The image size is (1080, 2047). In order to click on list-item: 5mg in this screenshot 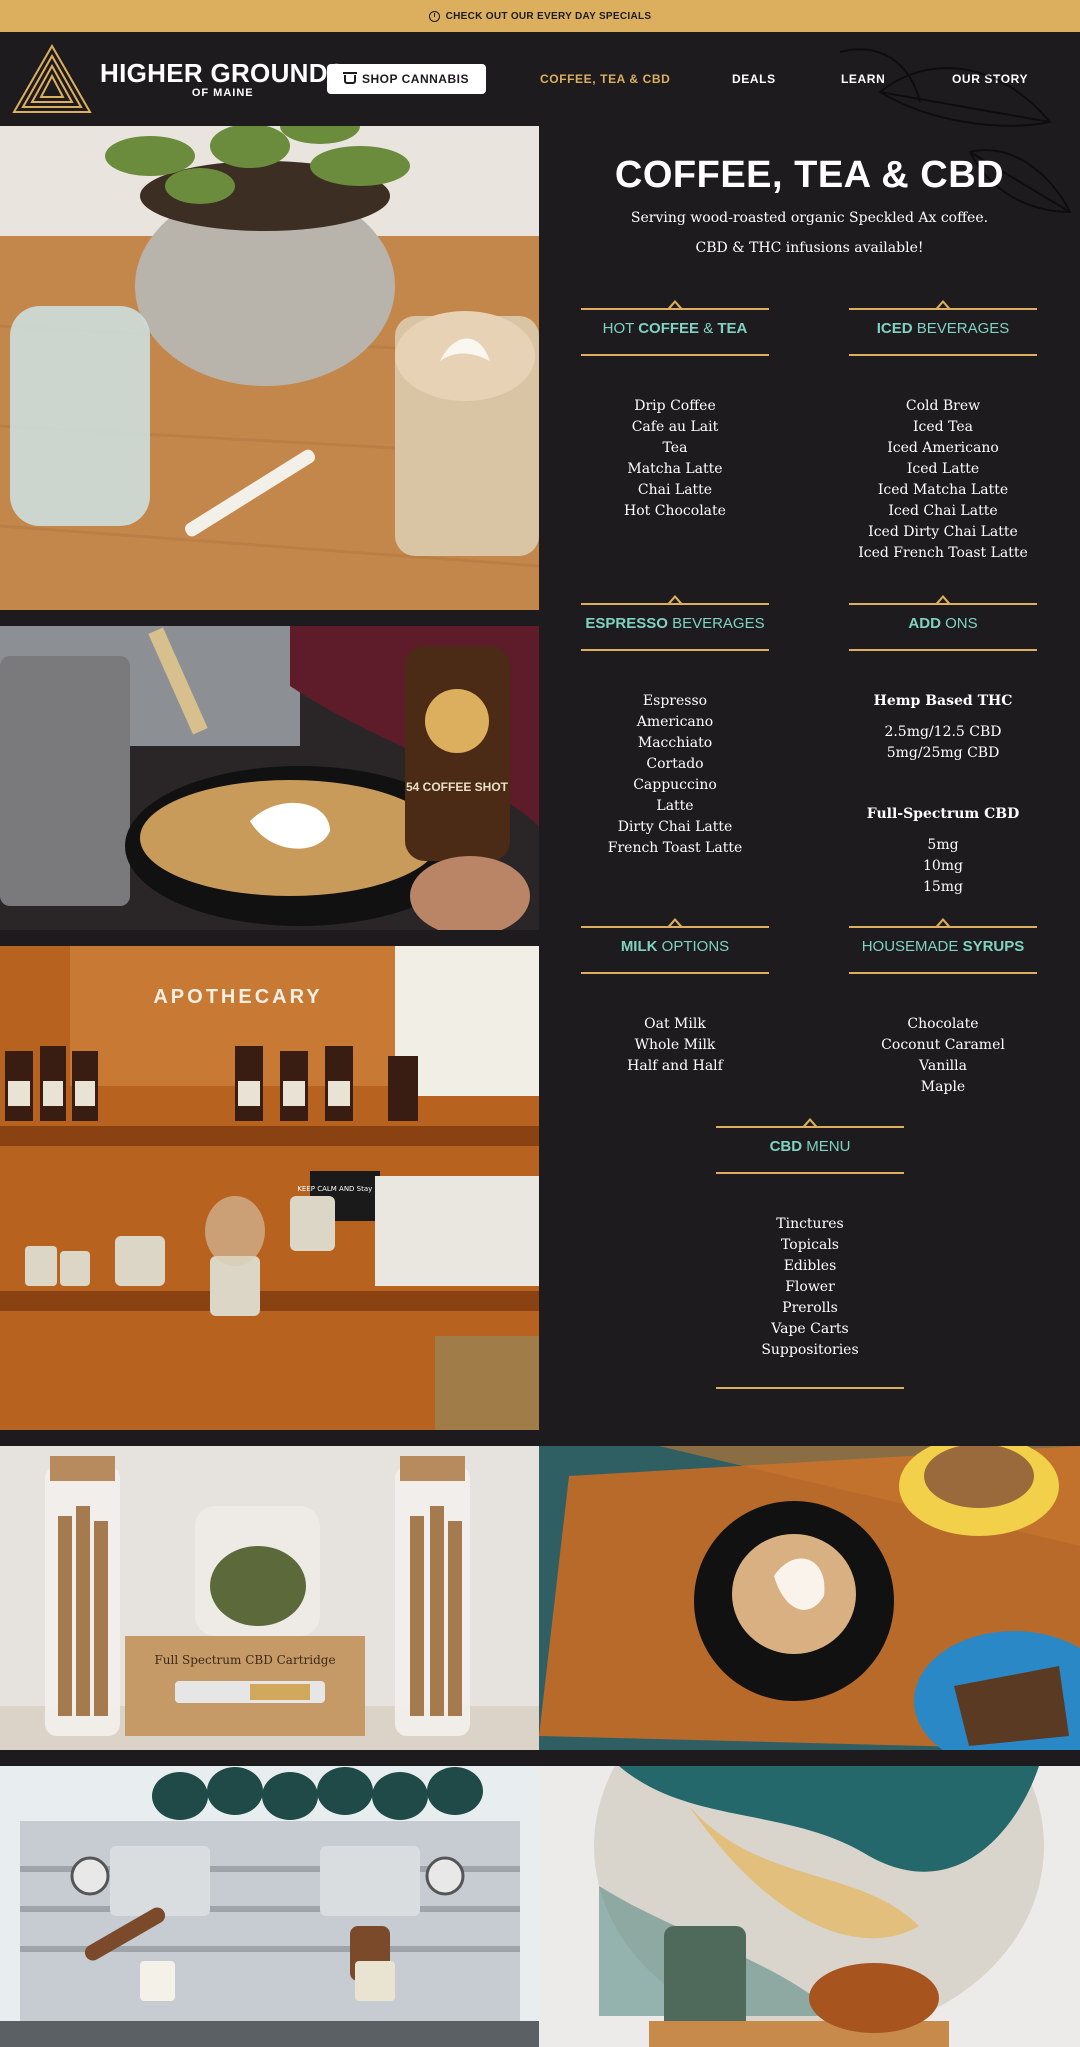, I will do `click(943, 845)`.